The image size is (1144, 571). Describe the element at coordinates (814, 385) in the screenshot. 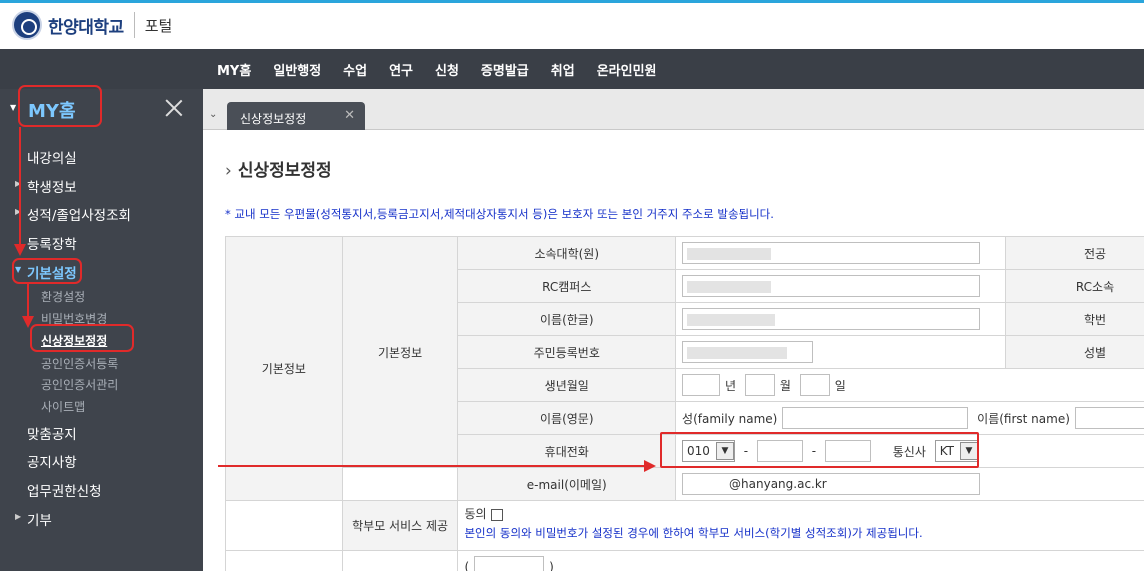

I see `birth-day-field` at that location.